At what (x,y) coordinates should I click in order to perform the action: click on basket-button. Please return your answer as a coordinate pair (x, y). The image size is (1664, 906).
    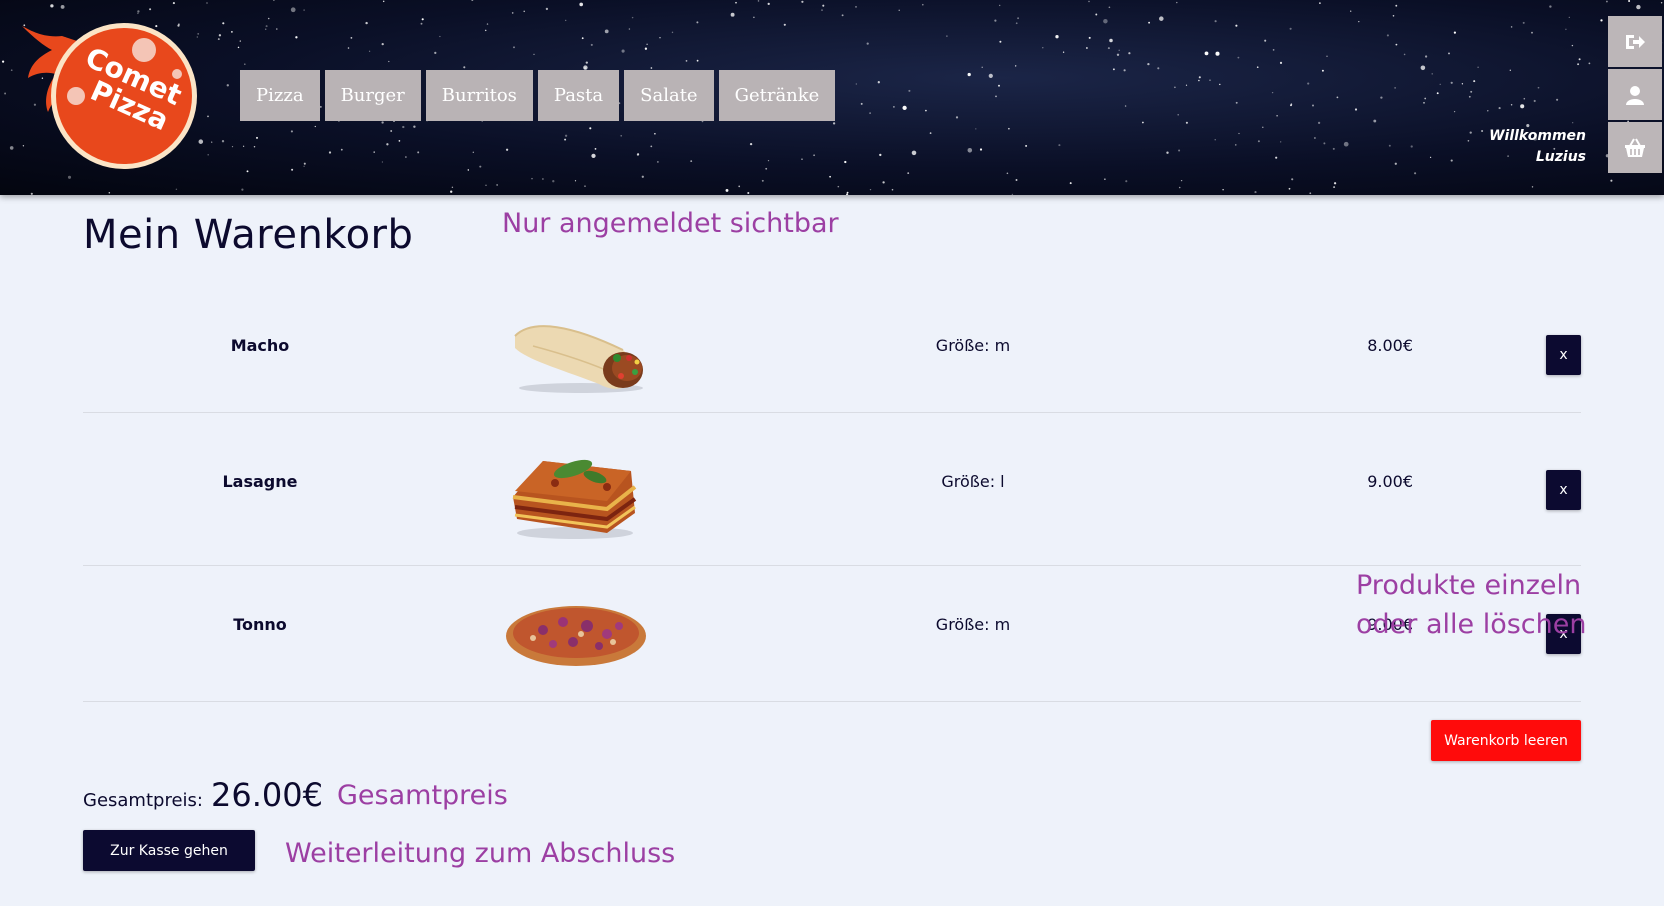
    Looking at the image, I should click on (1635, 147).